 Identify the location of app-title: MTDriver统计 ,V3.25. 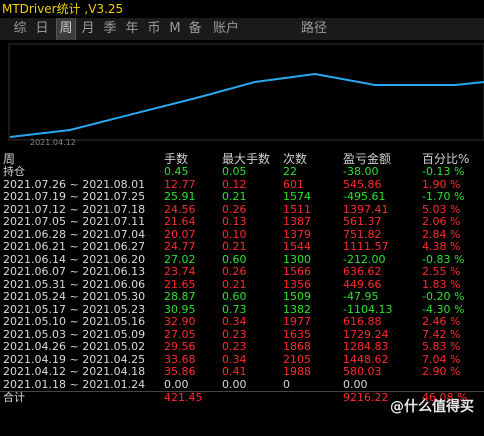
(242, 9).